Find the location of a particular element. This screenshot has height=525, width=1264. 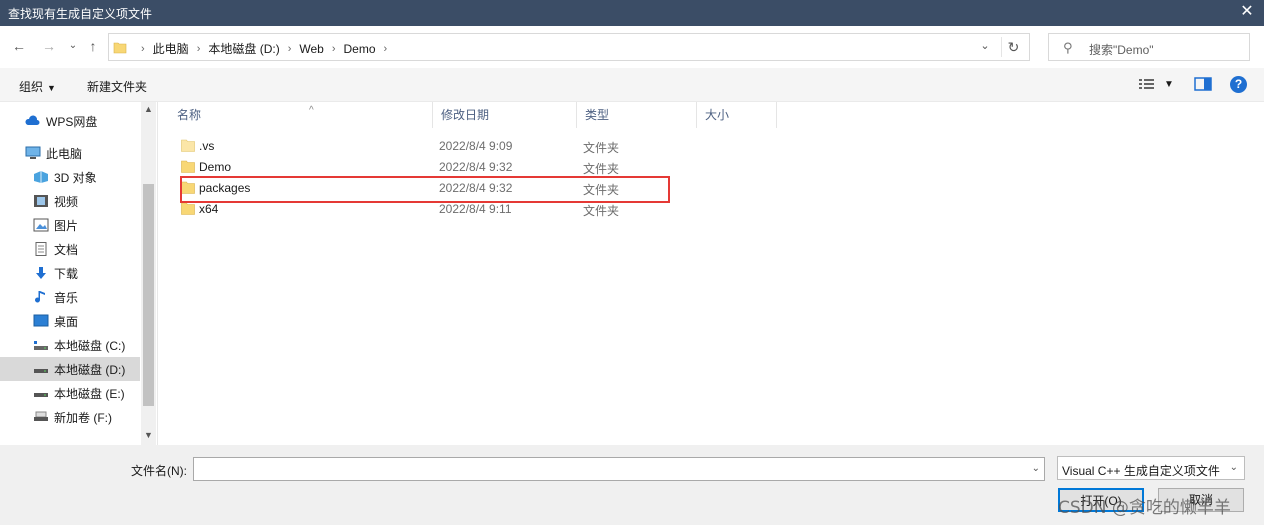

filename-input: ⌄ is located at coordinates (619, 469).